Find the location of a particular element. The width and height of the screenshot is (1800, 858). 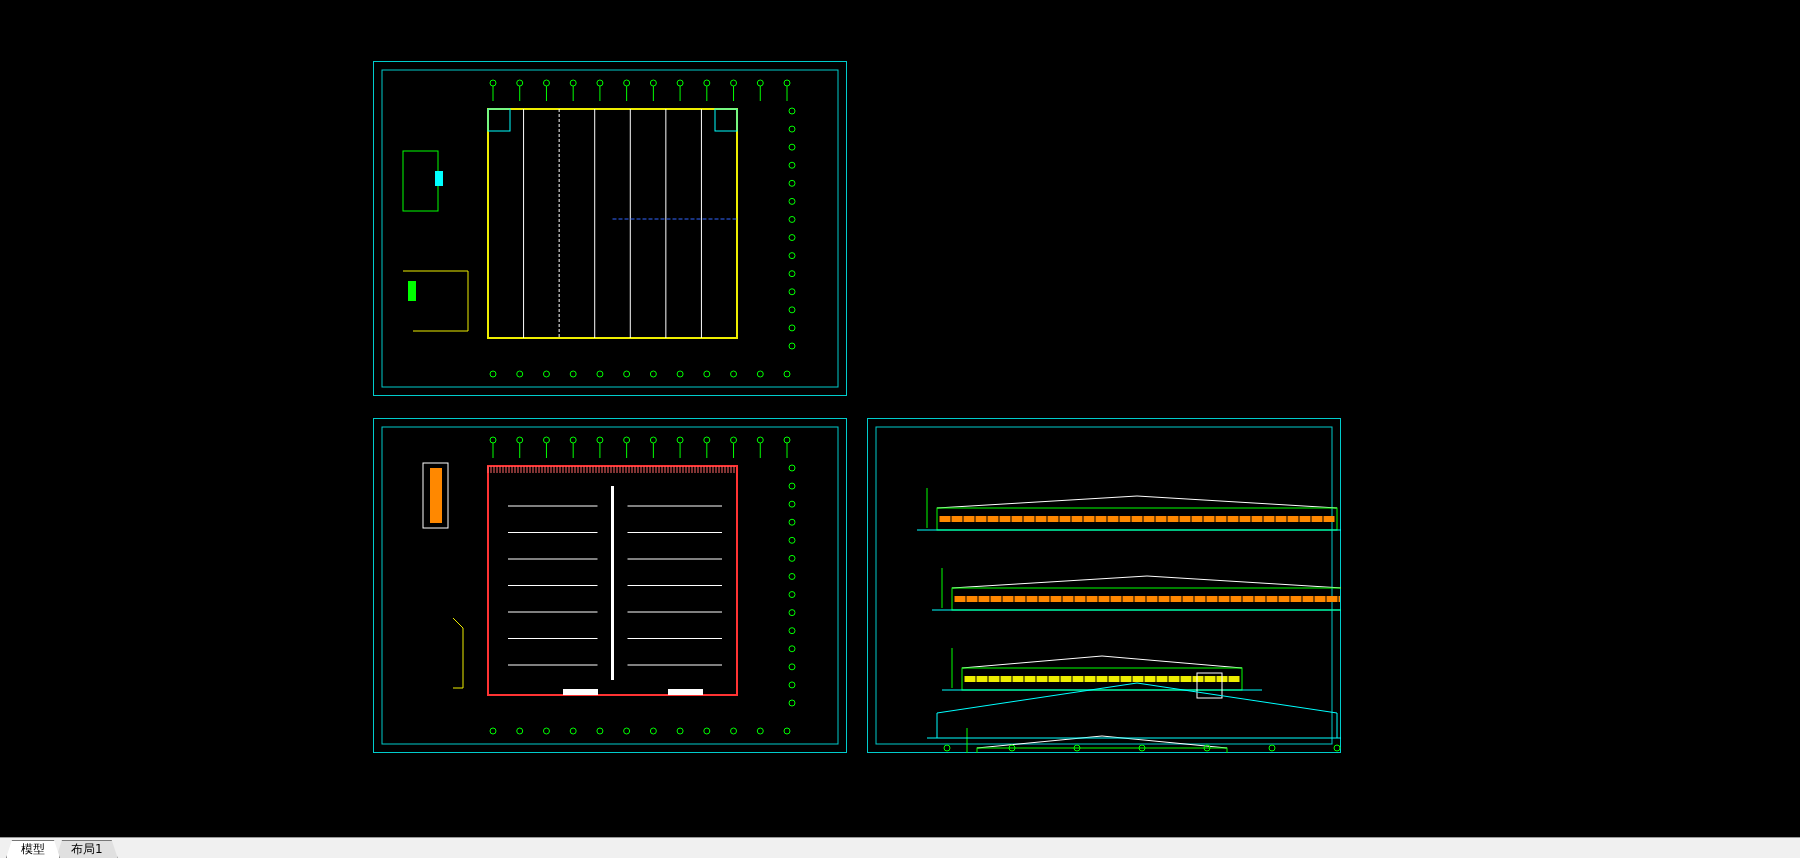

layout-tab: 布局1 is located at coordinates (87, 849).